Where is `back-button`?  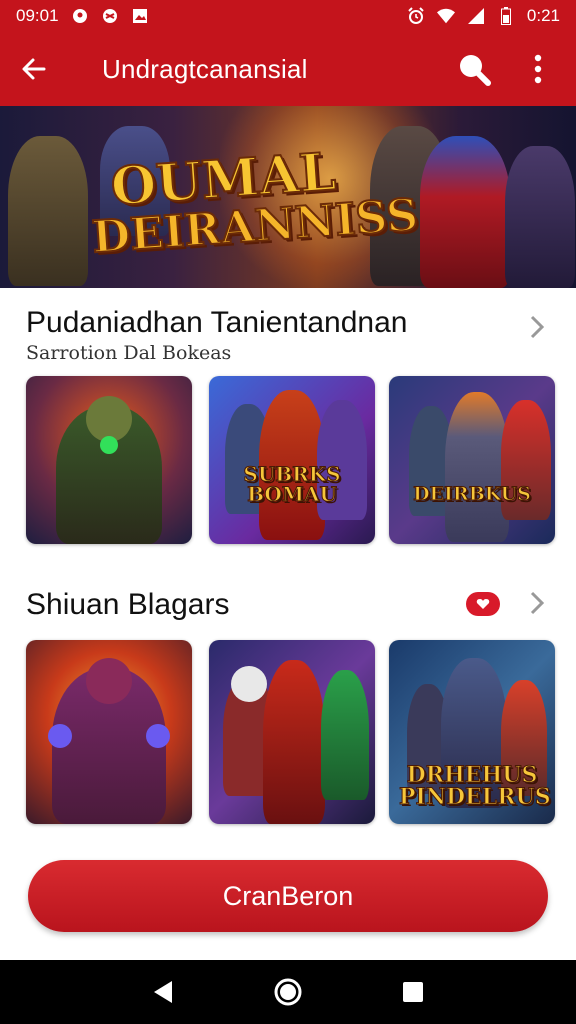 back-button is located at coordinates (34, 69).